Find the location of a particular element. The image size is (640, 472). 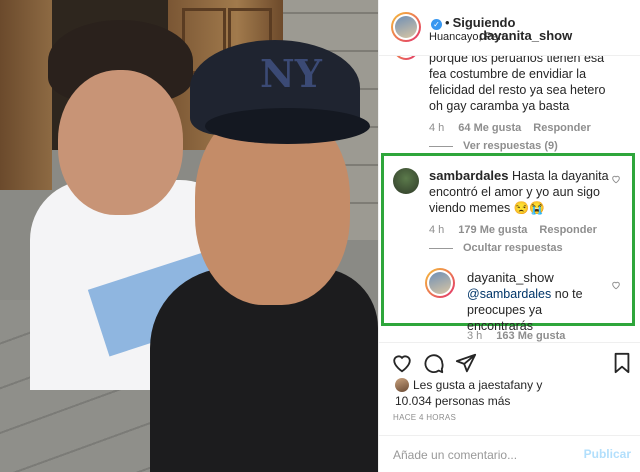

post-timestamp: HACE 4 HORAS is located at coordinates (424, 417).